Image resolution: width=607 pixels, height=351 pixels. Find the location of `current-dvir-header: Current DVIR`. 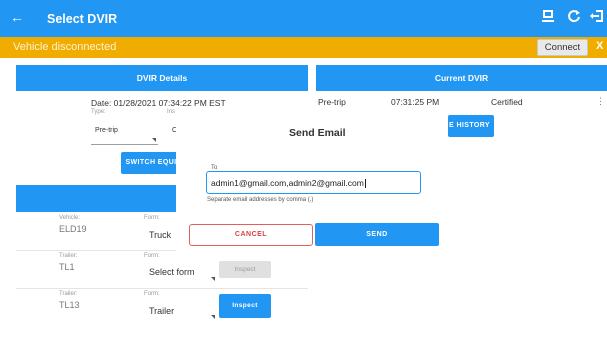

current-dvir-header: Current DVIR is located at coordinates (461, 78).